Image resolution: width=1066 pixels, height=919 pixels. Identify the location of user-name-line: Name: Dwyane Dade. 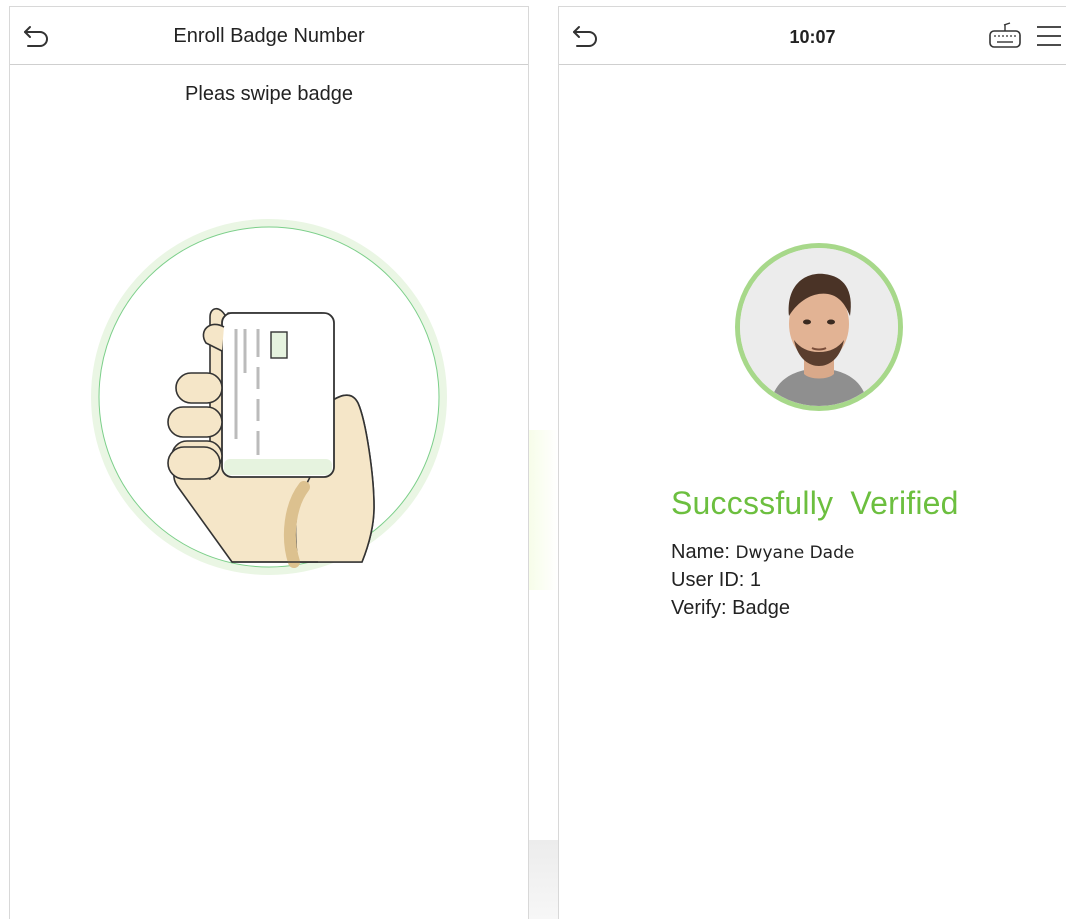
(762, 552).